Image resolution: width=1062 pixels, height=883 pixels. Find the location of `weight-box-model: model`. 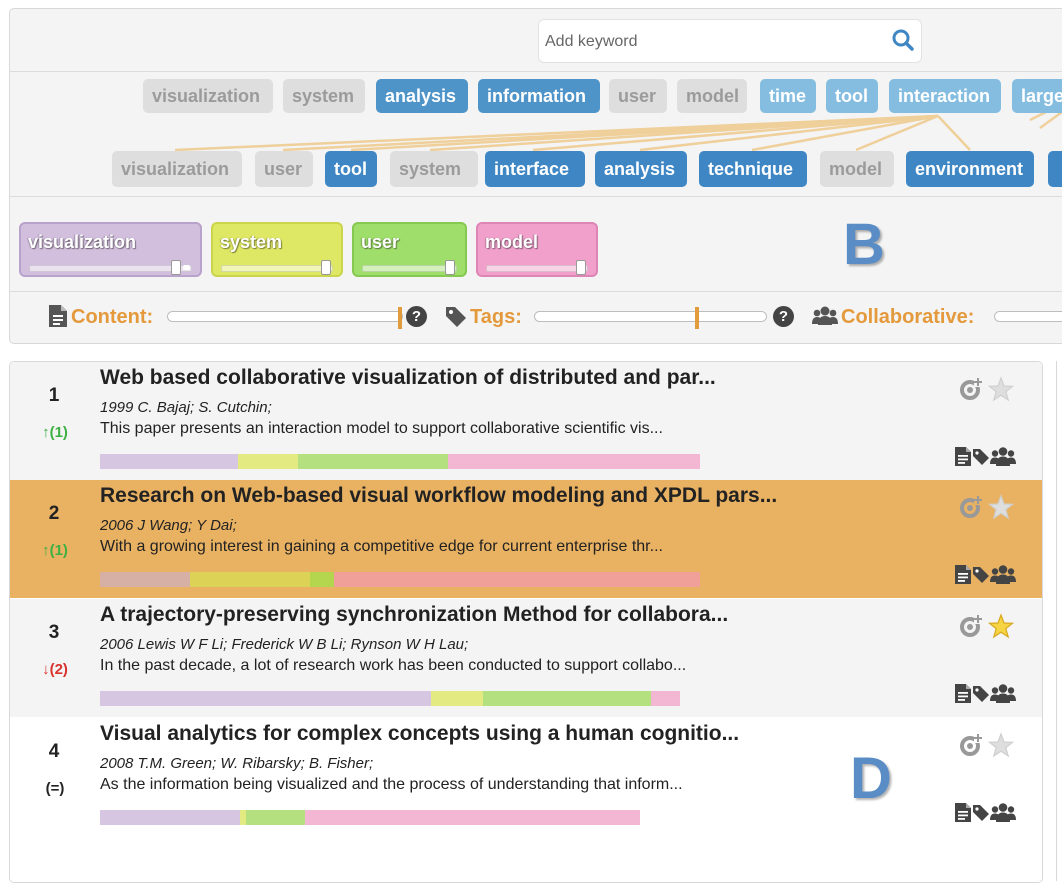

weight-box-model: model is located at coordinates (537, 249).